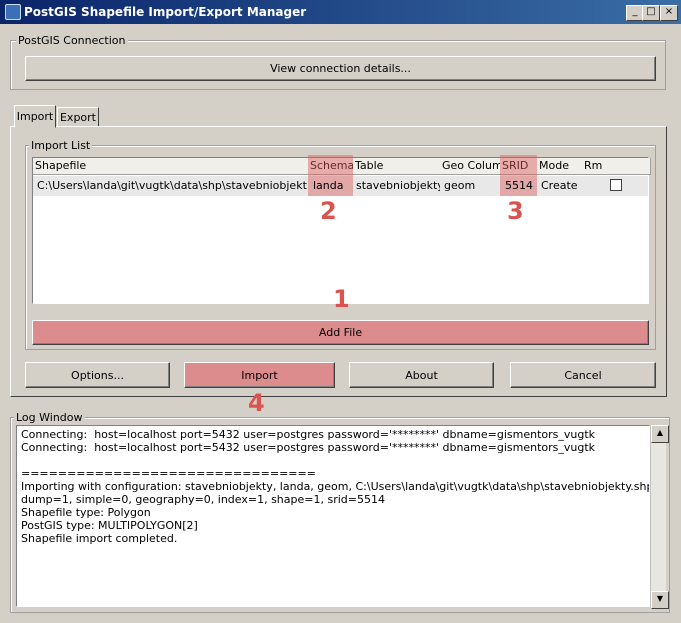 This screenshot has height=623, width=681. What do you see at coordinates (583, 375) in the screenshot?
I see `cancel-button: Cancel` at bounding box center [583, 375].